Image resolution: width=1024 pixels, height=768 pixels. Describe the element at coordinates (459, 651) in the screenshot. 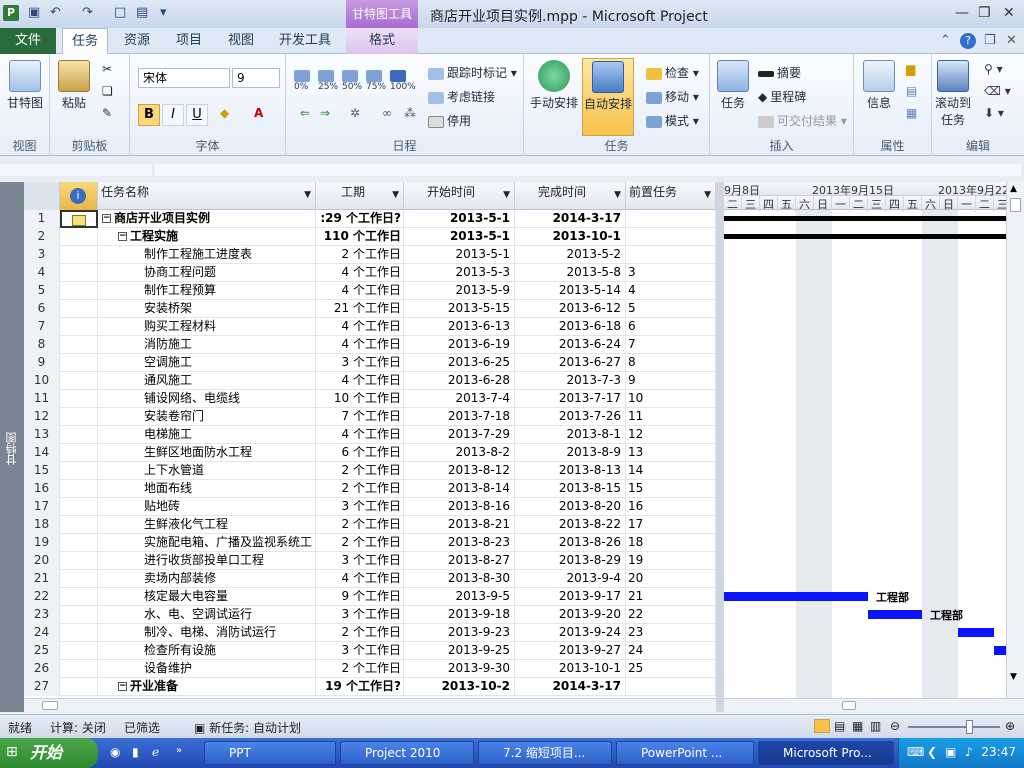

I see `start-cell: 2013-9-25` at that location.